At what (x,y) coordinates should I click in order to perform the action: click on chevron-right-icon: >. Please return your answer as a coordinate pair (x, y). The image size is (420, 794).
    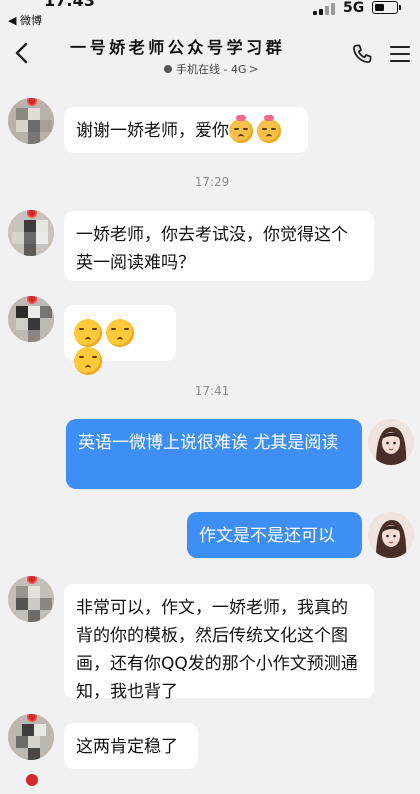
    Looking at the image, I should click on (253, 69).